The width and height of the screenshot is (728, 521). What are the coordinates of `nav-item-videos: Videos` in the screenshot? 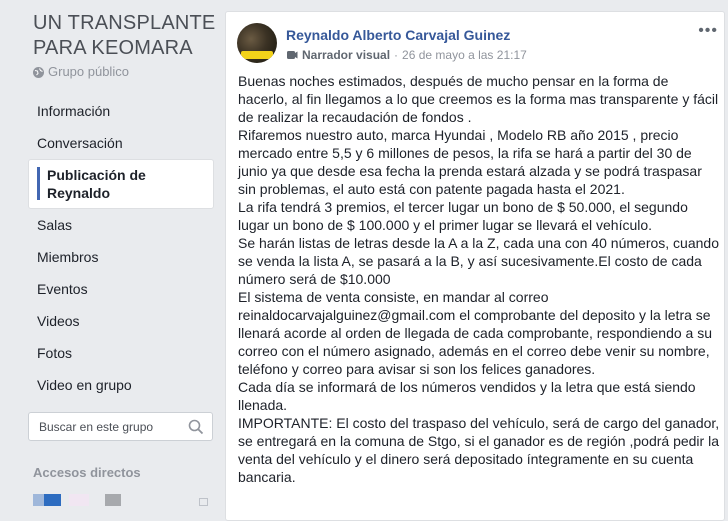 It's located at (121, 321).